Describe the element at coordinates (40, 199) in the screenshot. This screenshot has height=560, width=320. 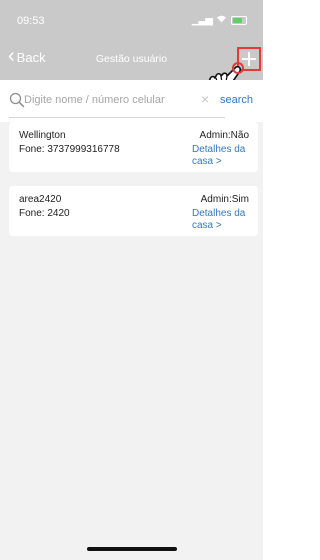
I see `user-name: area2420` at that location.